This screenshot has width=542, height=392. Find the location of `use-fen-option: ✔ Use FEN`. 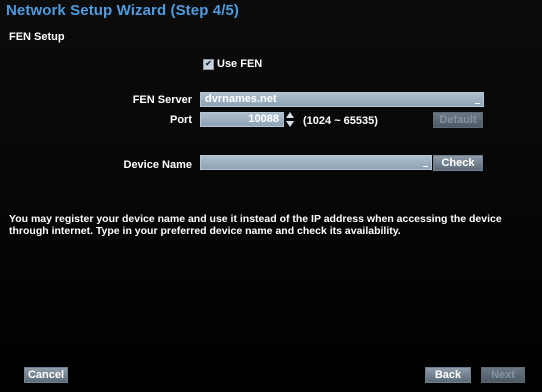

use-fen-option: ✔ Use FEN is located at coordinates (232, 64).